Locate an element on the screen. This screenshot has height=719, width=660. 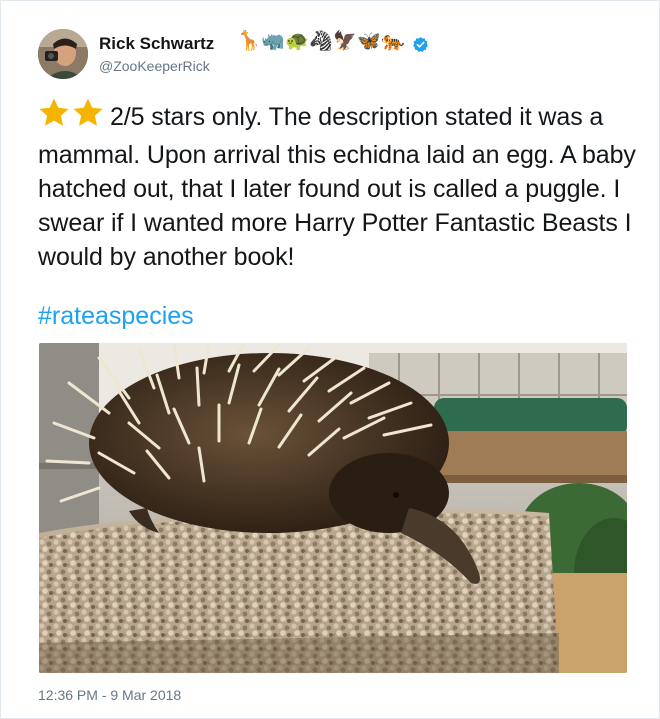
tiger-icon: 🐅 is located at coordinates (393, 41).